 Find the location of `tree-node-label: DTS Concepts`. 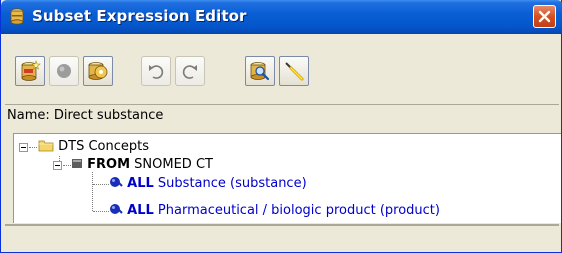

tree-node-label: DTS Concepts is located at coordinates (104, 146).